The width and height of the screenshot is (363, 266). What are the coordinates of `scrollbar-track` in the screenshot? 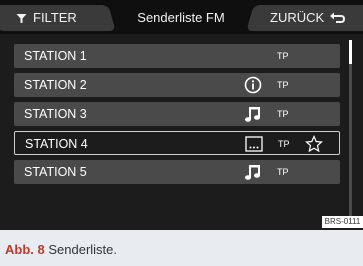 It's located at (350, 128).